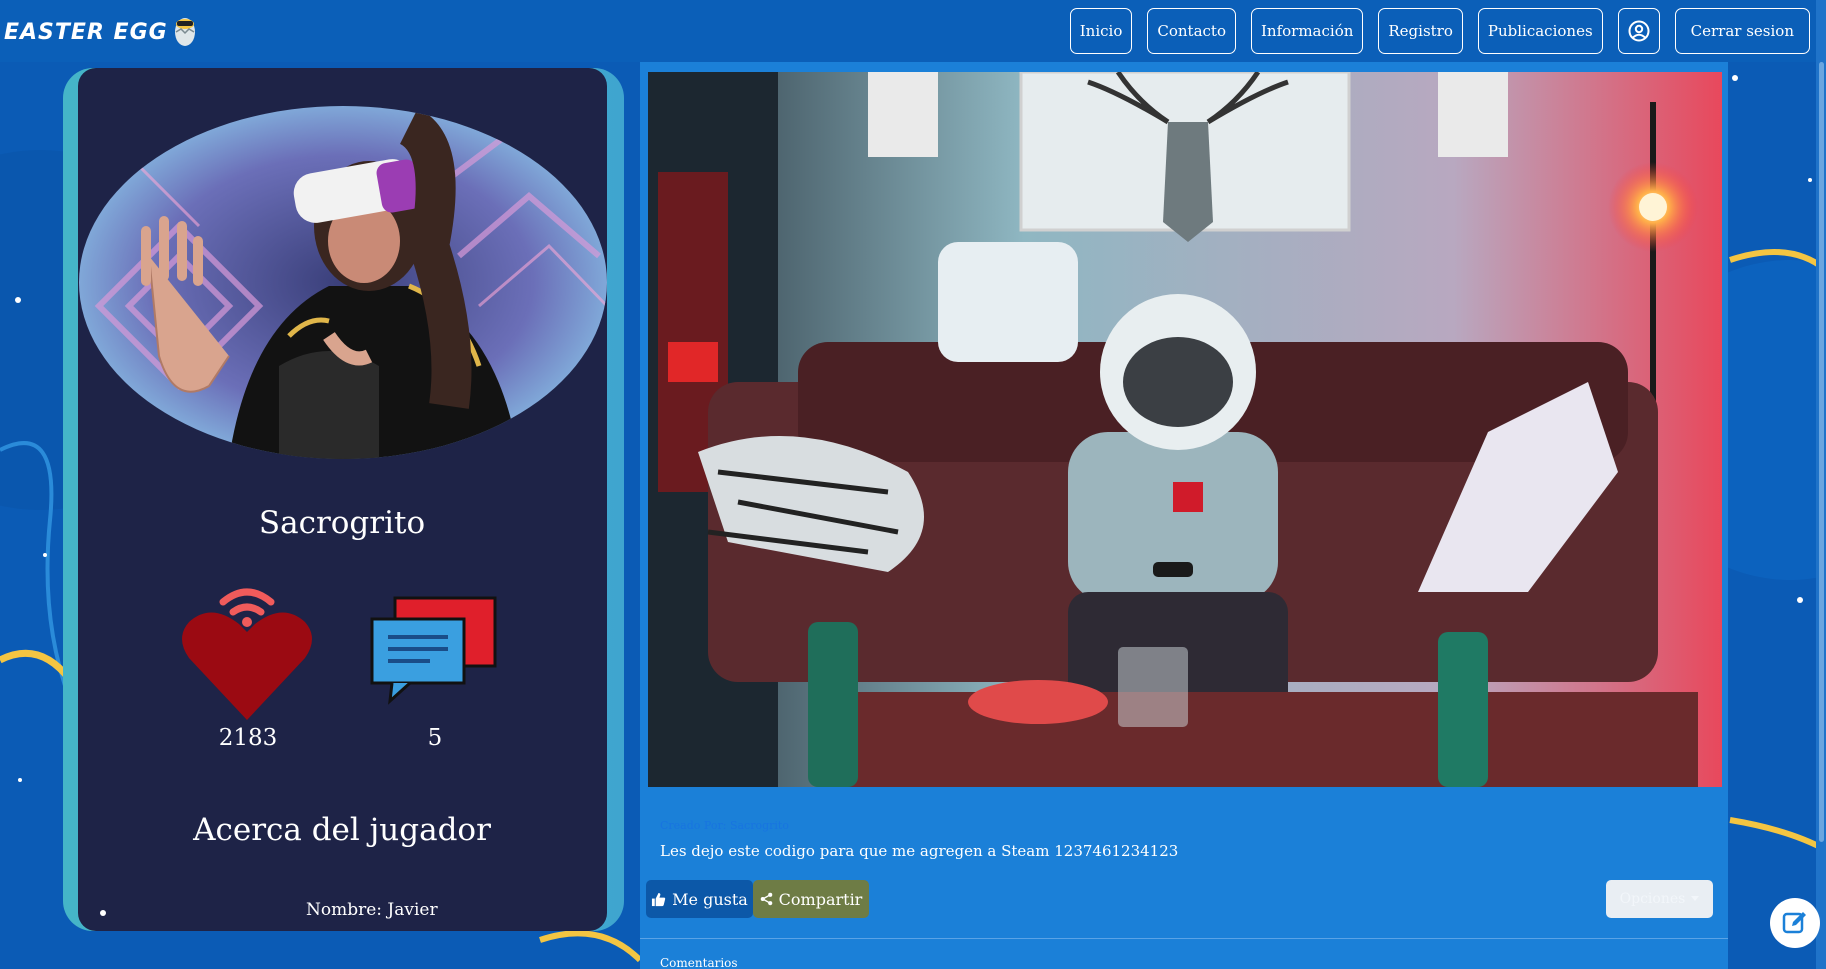  What do you see at coordinates (1420, 31) in the screenshot?
I see `nav-registro-button: Registro` at bounding box center [1420, 31].